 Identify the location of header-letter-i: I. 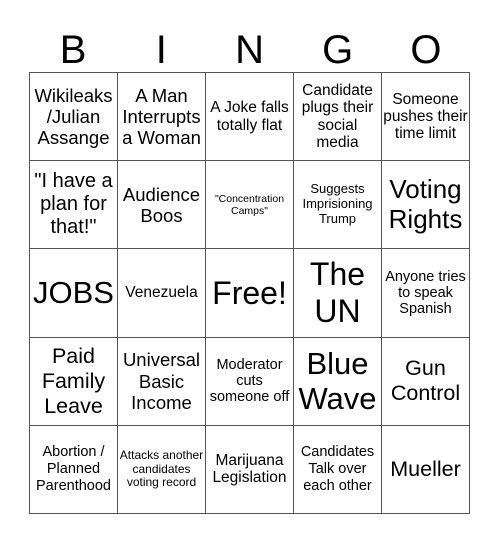
(161, 50).